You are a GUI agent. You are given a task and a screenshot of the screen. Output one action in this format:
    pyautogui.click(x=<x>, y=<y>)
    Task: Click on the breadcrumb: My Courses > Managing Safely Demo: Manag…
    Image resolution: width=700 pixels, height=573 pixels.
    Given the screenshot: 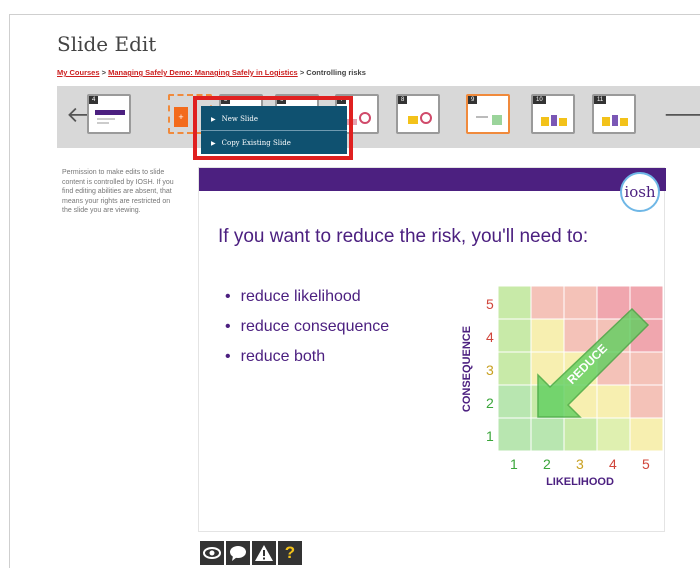 What is the action you would take?
    pyautogui.click(x=211, y=72)
    